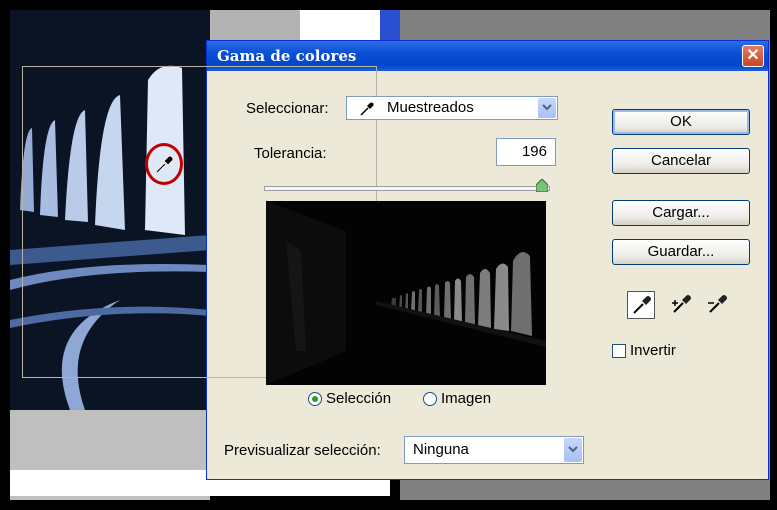 This screenshot has width=777, height=510. Describe the element at coordinates (340, 25) in the screenshot. I see `canvas-frame-top-white` at that location.